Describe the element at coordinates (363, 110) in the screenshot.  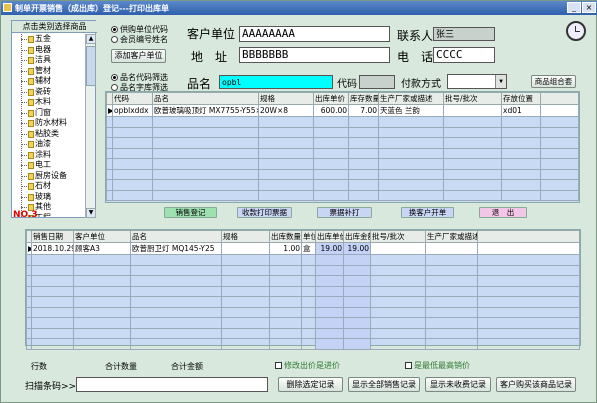
I see `table-cell: 7.00` at that location.